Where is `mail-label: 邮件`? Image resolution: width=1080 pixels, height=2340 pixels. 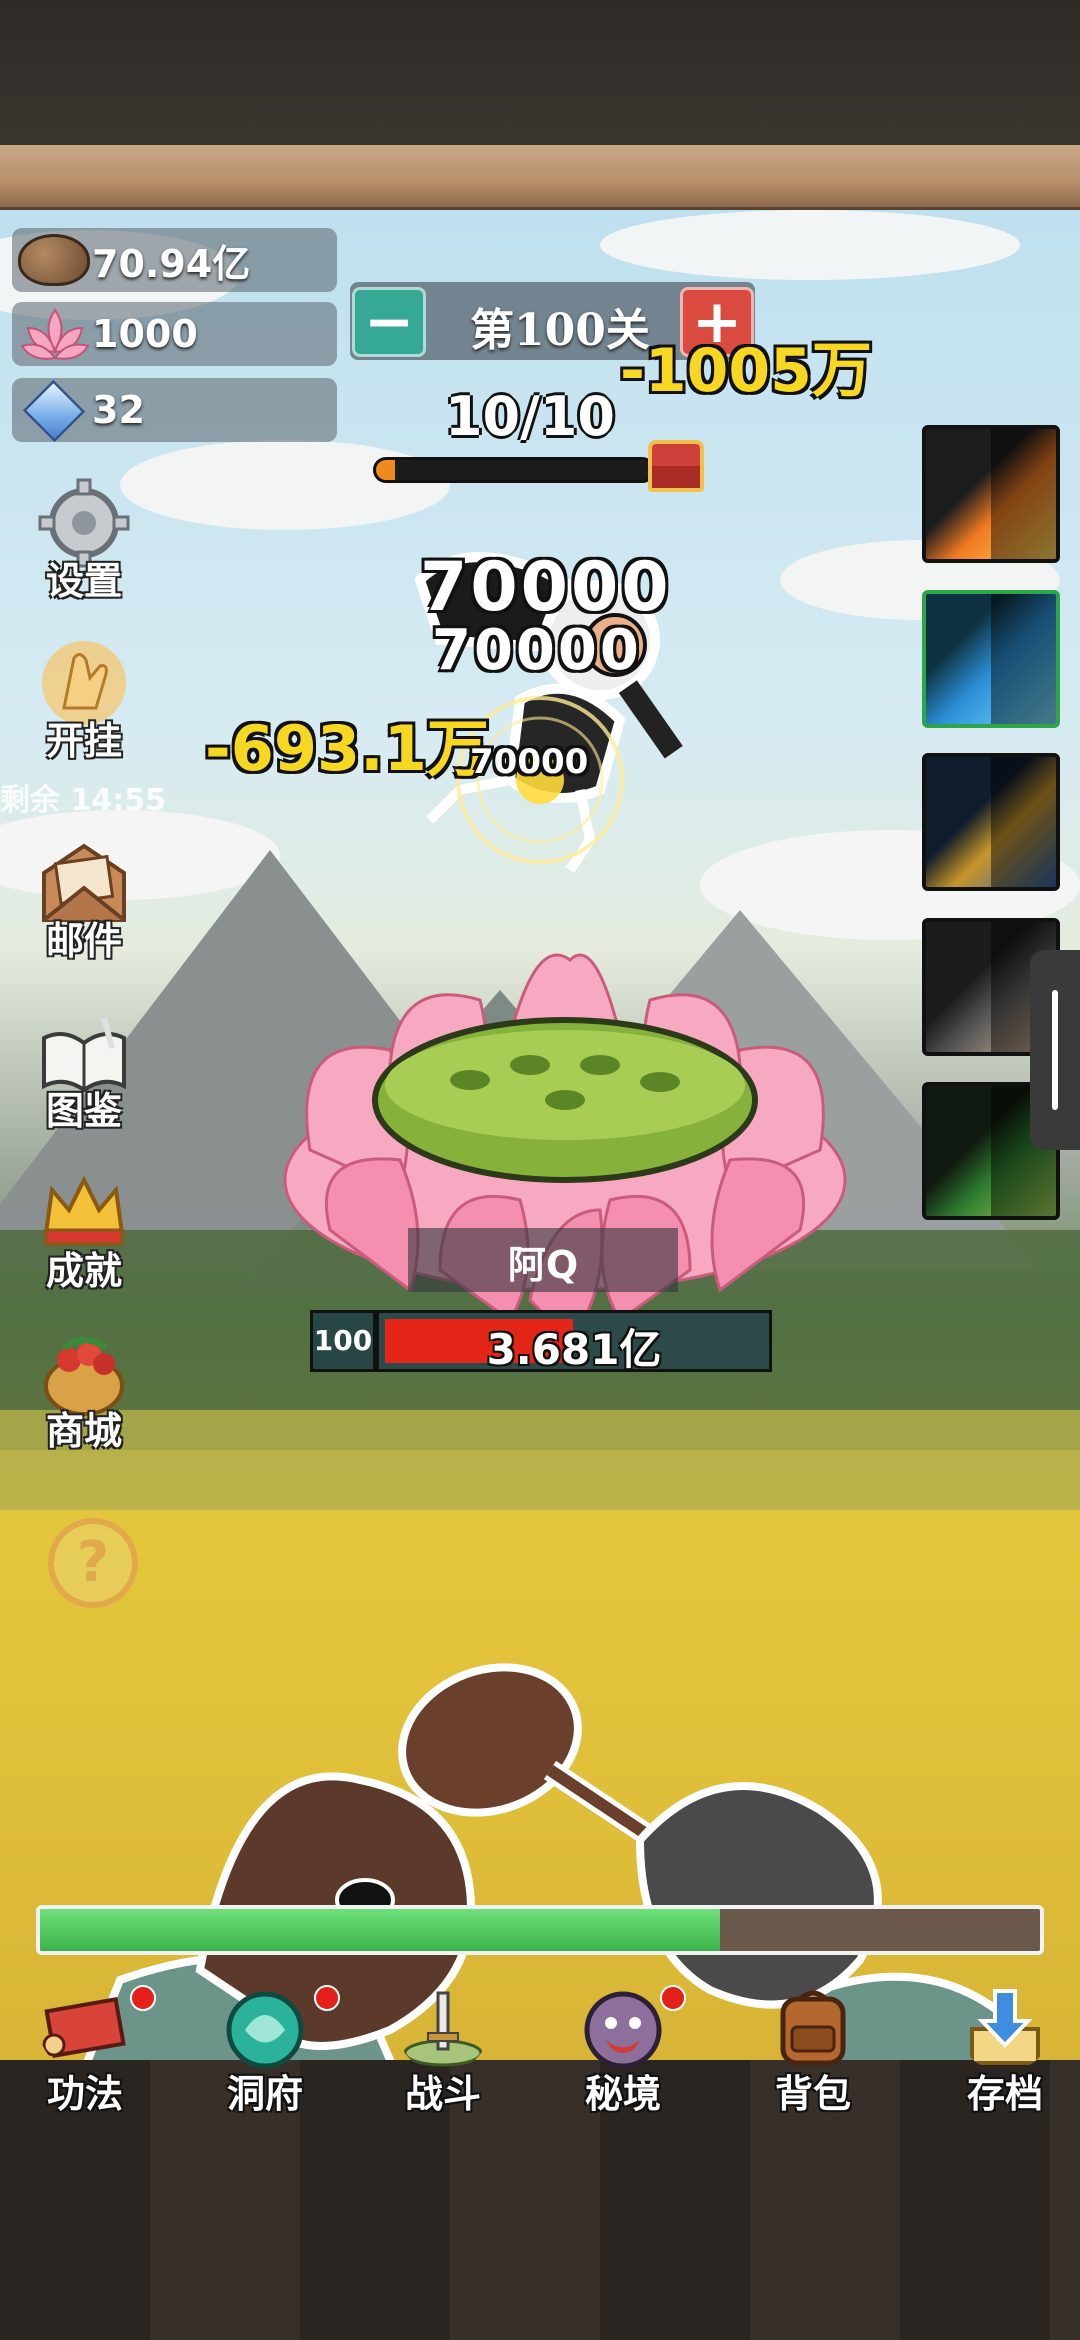
mail-label: 邮件 is located at coordinates (83, 941).